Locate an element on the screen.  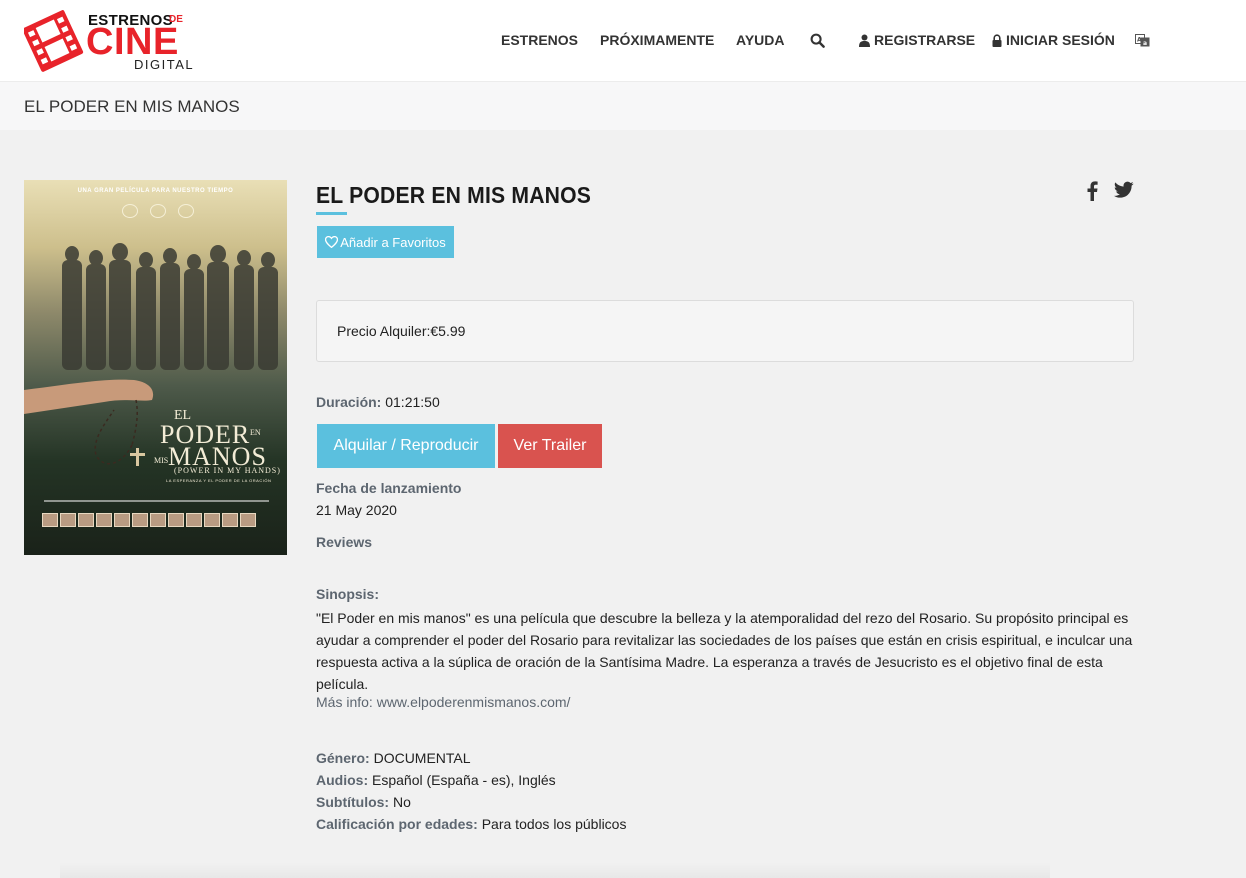
nav-language: A a is located at coordinates (1142, 40).